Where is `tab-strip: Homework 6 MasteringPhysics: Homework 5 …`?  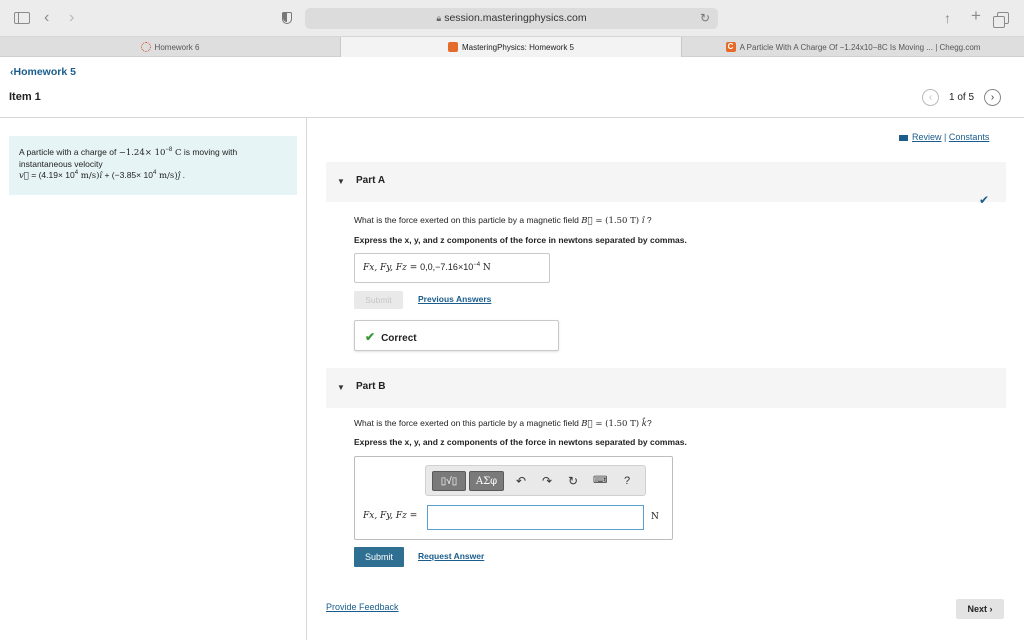
tab-strip: Homework 6 MasteringPhysics: Homework 5 … is located at coordinates (512, 47).